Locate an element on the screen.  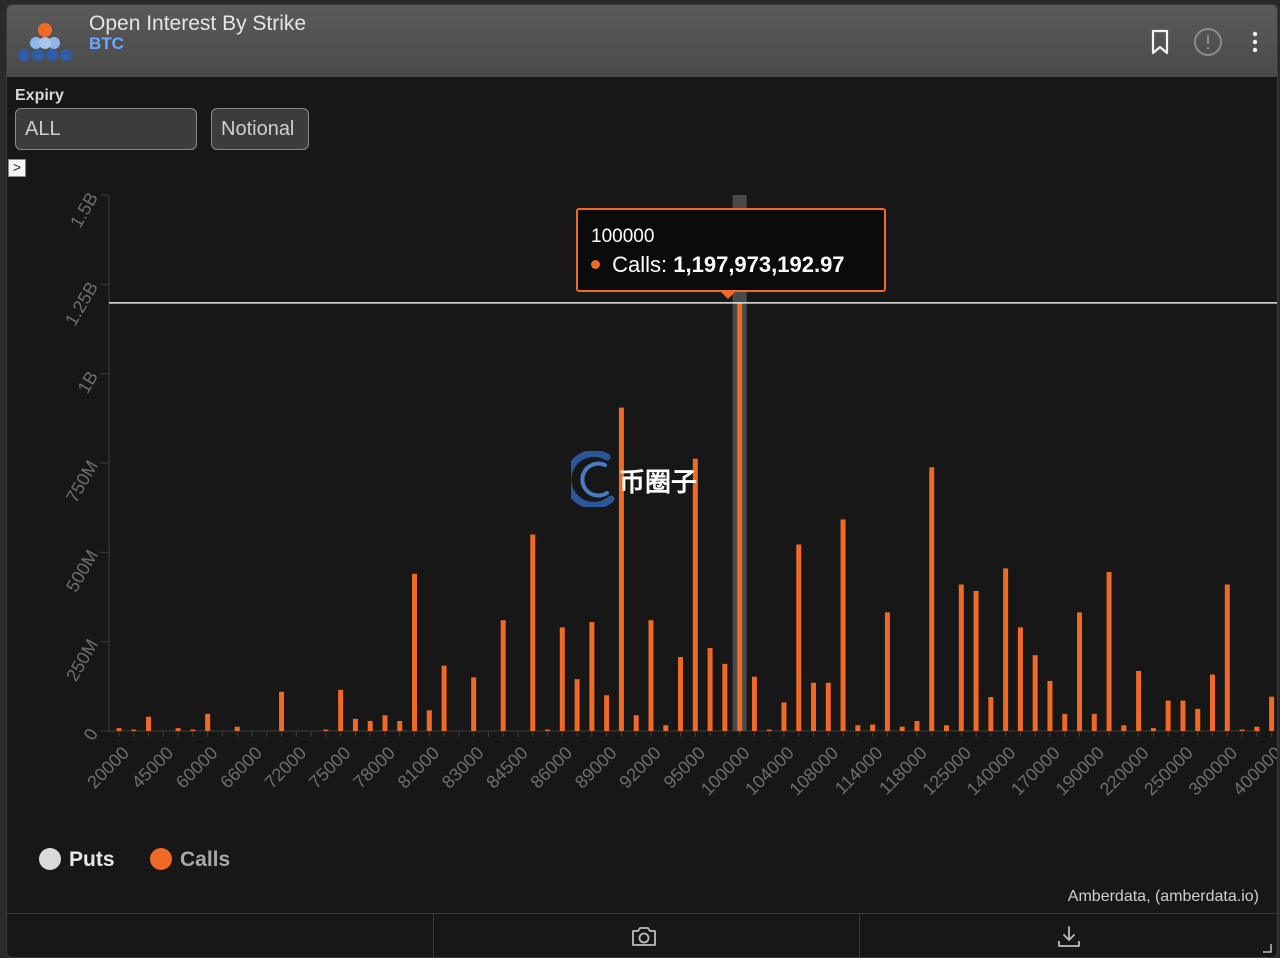
x-tick-label: 20000 is located at coordinates (108, 768).